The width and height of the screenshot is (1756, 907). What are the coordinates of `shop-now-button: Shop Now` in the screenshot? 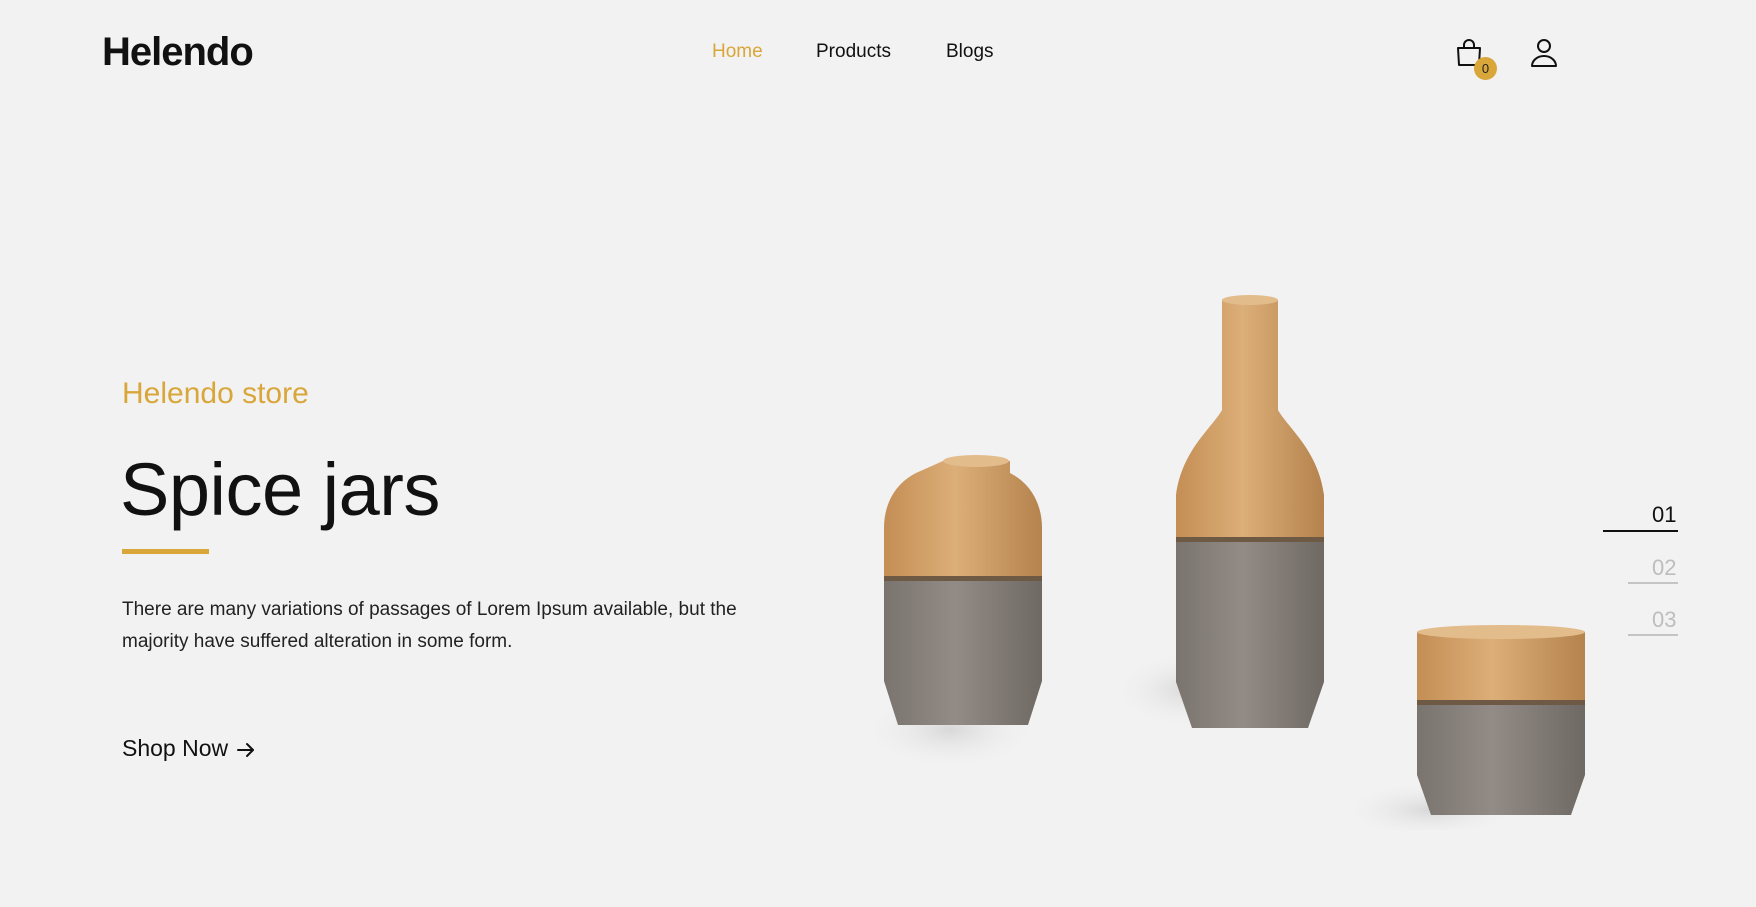 It's located at (189, 748).